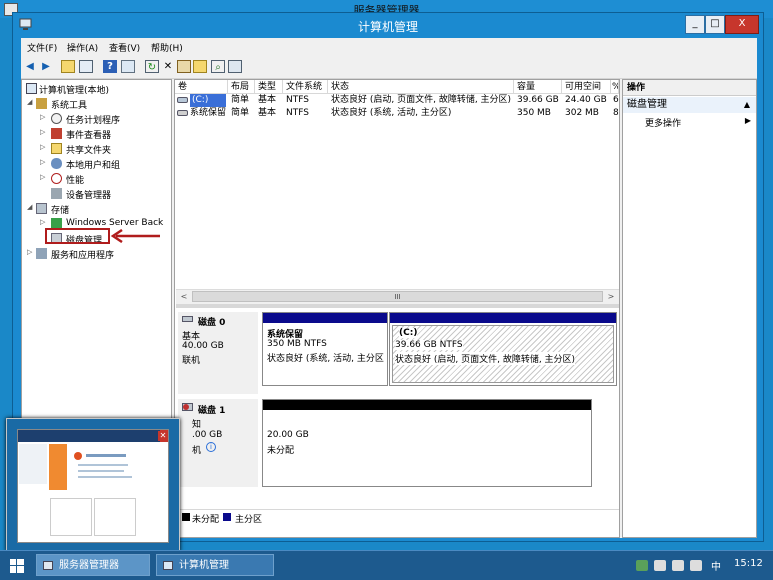 The height and width of the screenshot is (580, 773). Describe the element at coordinates (408, 333) in the screenshot. I see `partition-name: (C:)` at that location.